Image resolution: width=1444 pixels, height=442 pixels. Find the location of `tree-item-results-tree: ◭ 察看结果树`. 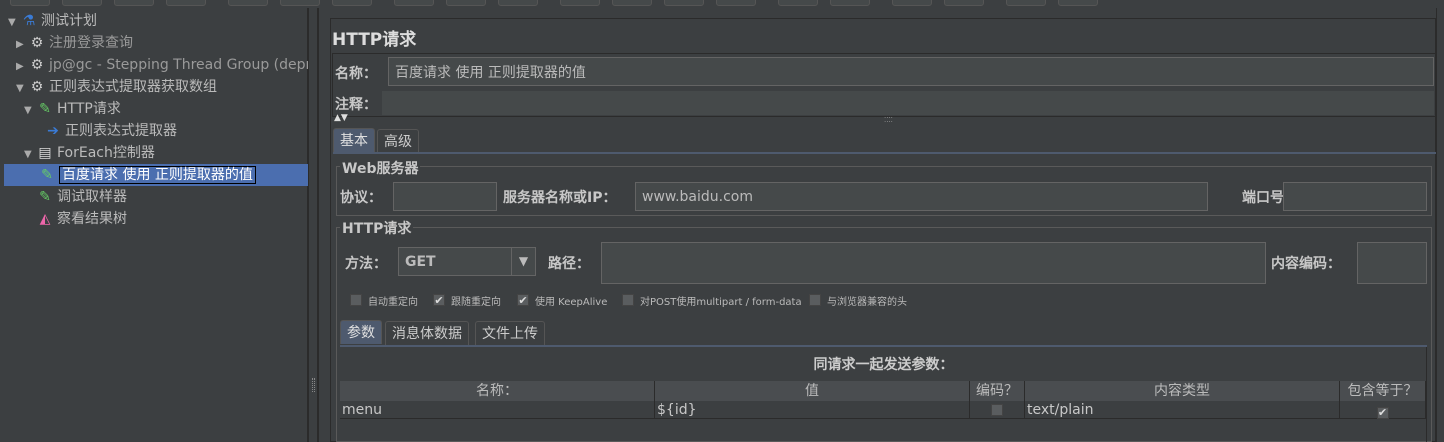

tree-item-results-tree: ◭ 察看结果树 is located at coordinates (81, 219).